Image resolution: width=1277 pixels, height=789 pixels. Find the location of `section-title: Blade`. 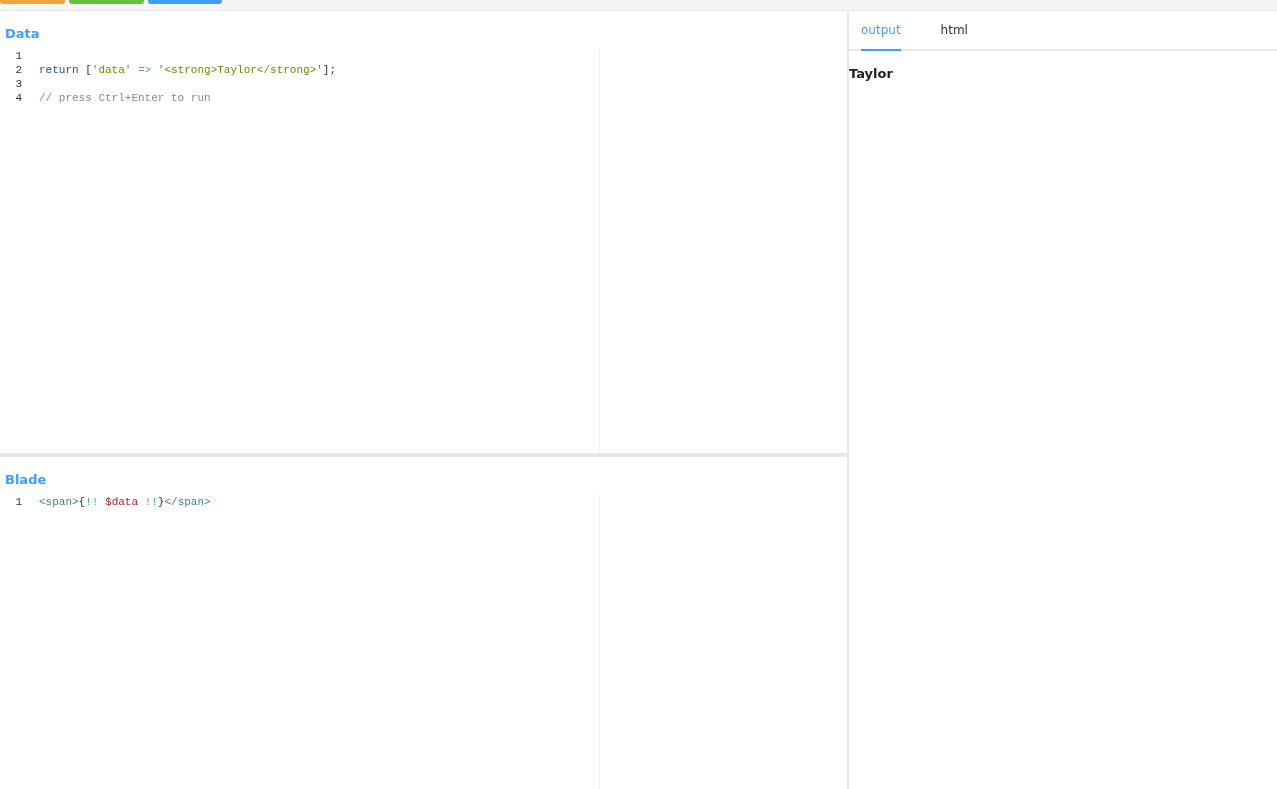

section-title: Blade is located at coordinates (26, 479).